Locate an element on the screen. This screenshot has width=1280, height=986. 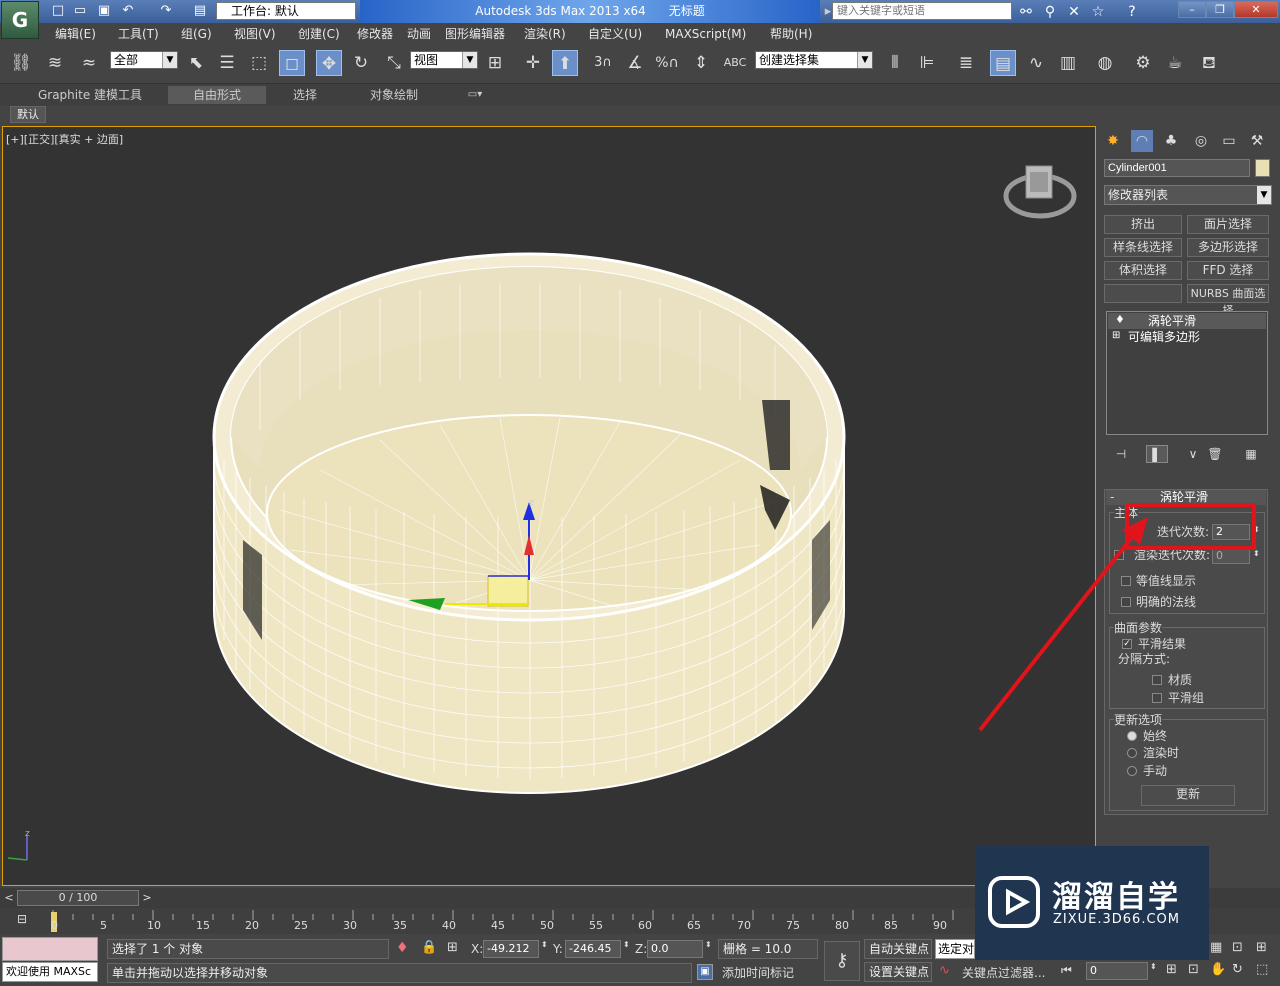
track-tick-label: 15 is located at coordinates (203, 925).